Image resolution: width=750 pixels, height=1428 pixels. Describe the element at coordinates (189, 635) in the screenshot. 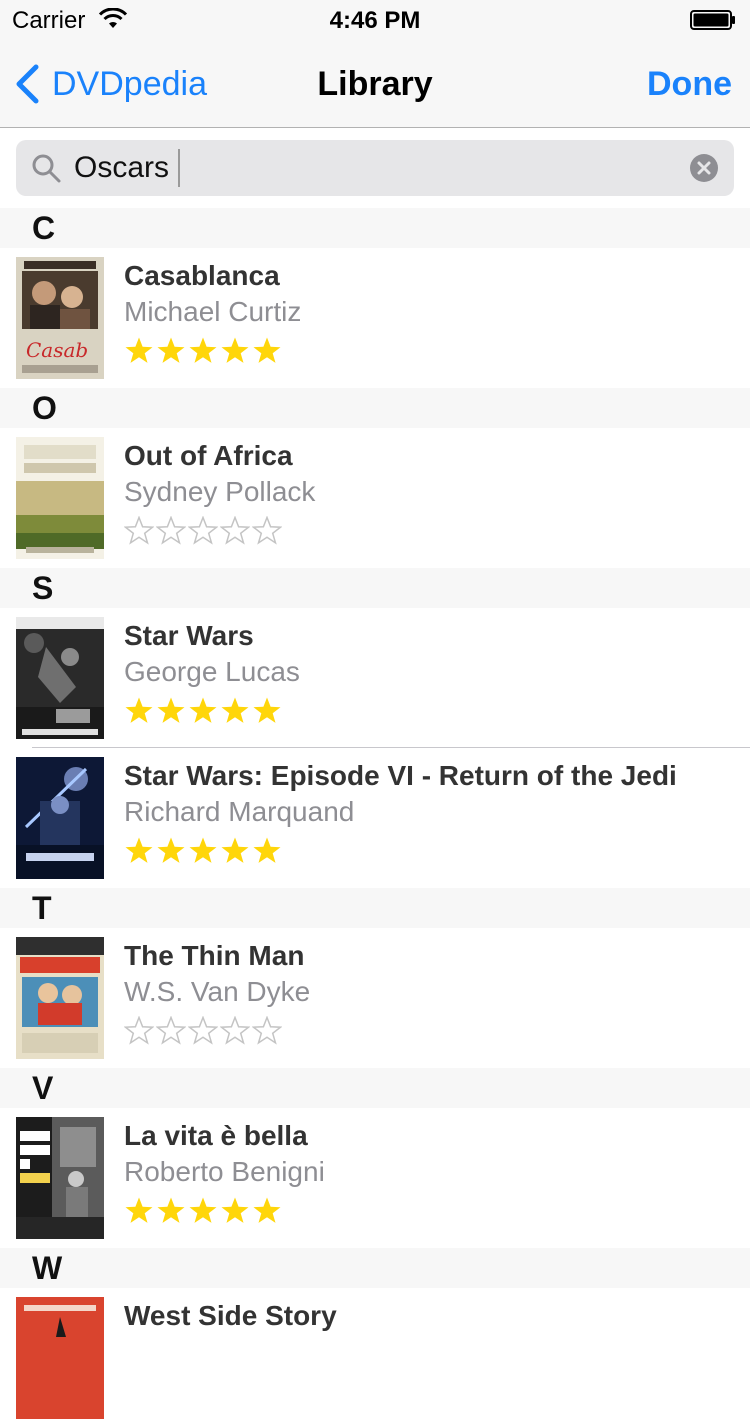

I see `movie-title: Star Wars` at that location.